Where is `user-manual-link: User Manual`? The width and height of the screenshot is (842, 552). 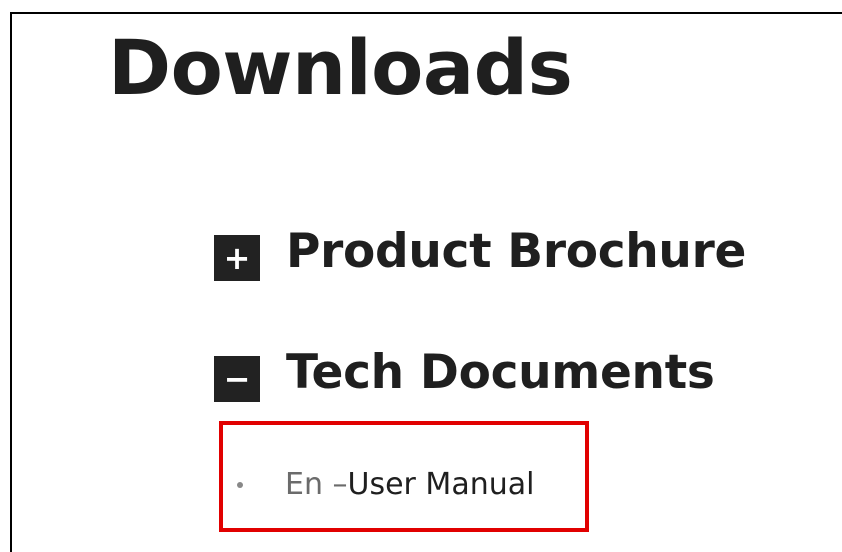 user-manual-link: User Manual is located at coordinates (441, 485).